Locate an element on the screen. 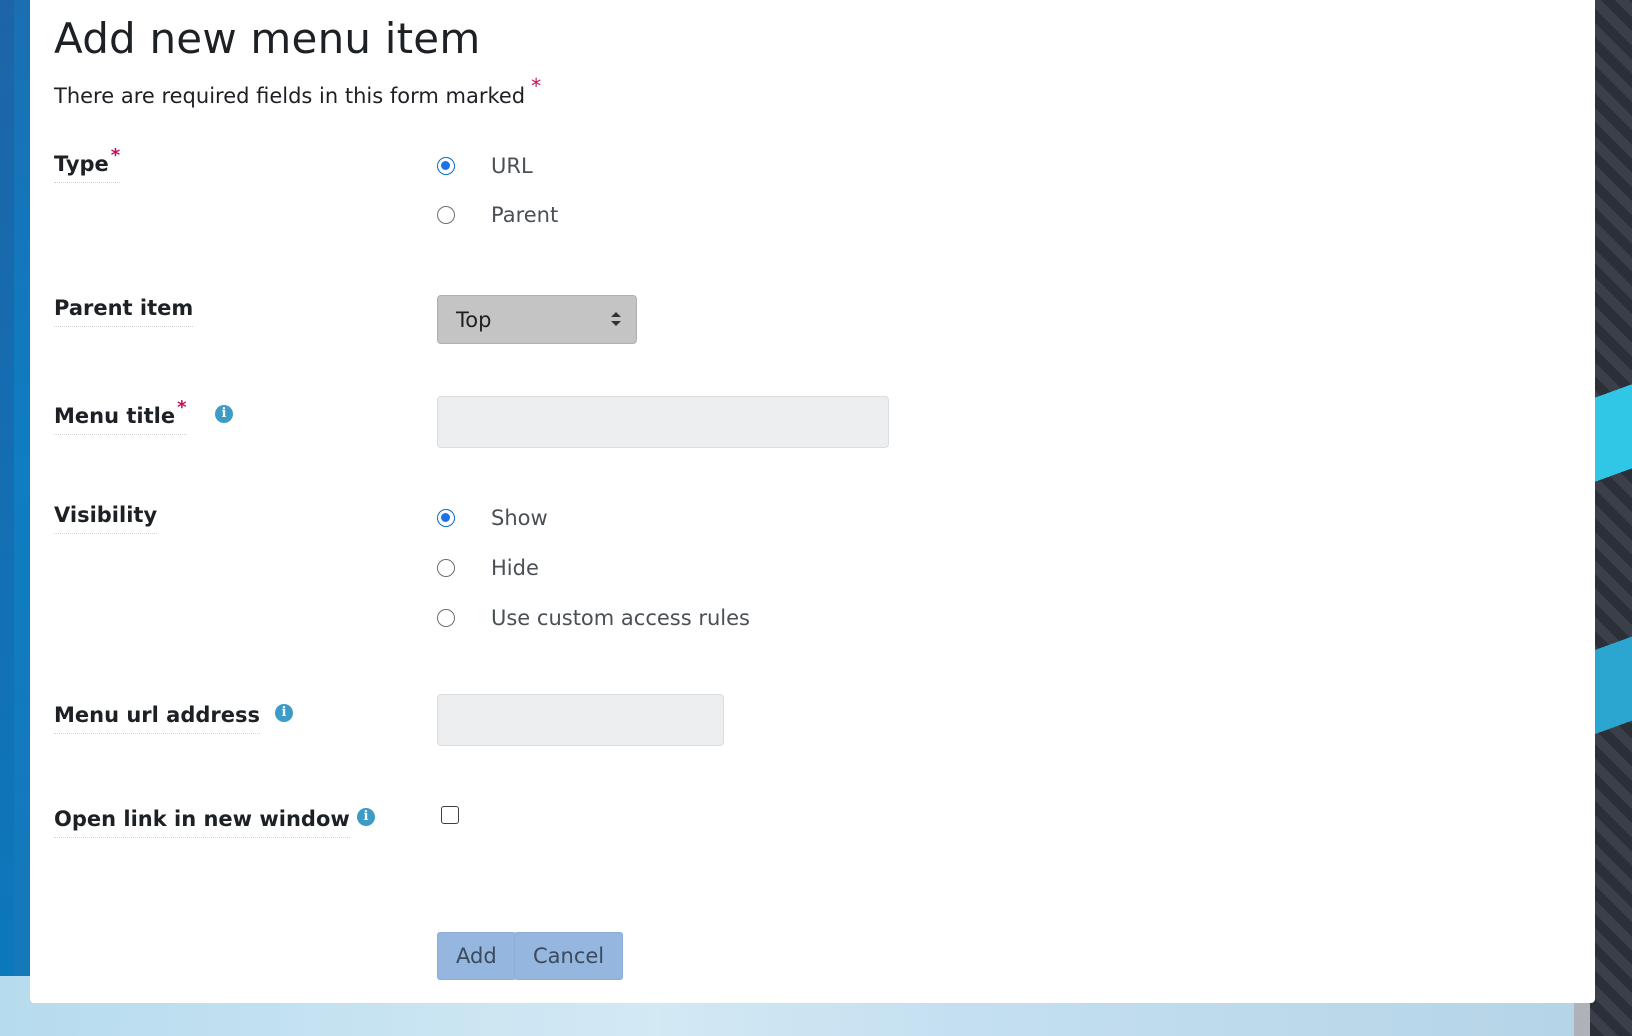 This screenshot has width=1632, height=1036. background-image is located at coordinates (1611, 518).